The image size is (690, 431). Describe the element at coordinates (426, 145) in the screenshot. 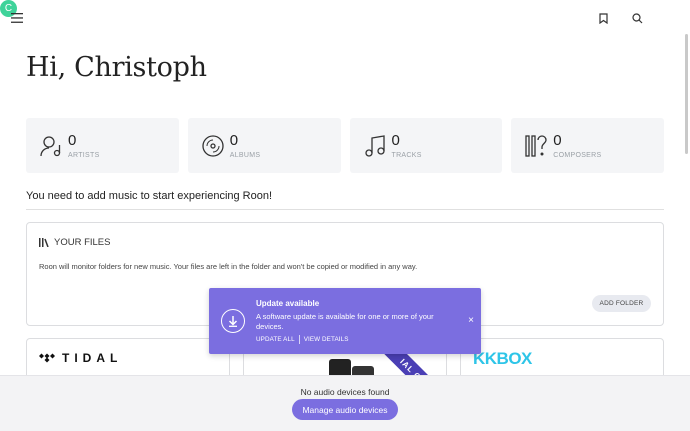

I see `stat-tracks: 0 TRACKS` at that location.